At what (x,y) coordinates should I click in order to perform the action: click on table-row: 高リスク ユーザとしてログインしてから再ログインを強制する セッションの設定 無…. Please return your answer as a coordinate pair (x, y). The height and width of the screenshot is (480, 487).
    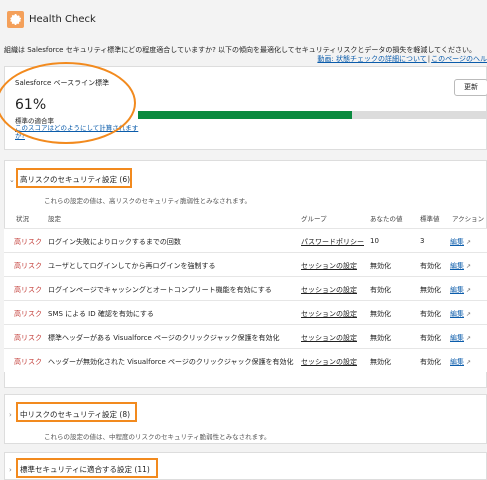
    Looking at the image, I should click on (245, 264).